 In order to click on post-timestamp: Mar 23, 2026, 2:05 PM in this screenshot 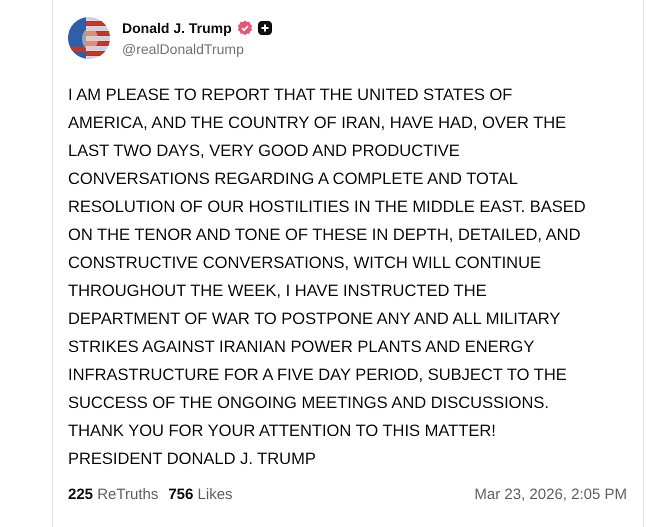, I will do `click(550, 494)`.